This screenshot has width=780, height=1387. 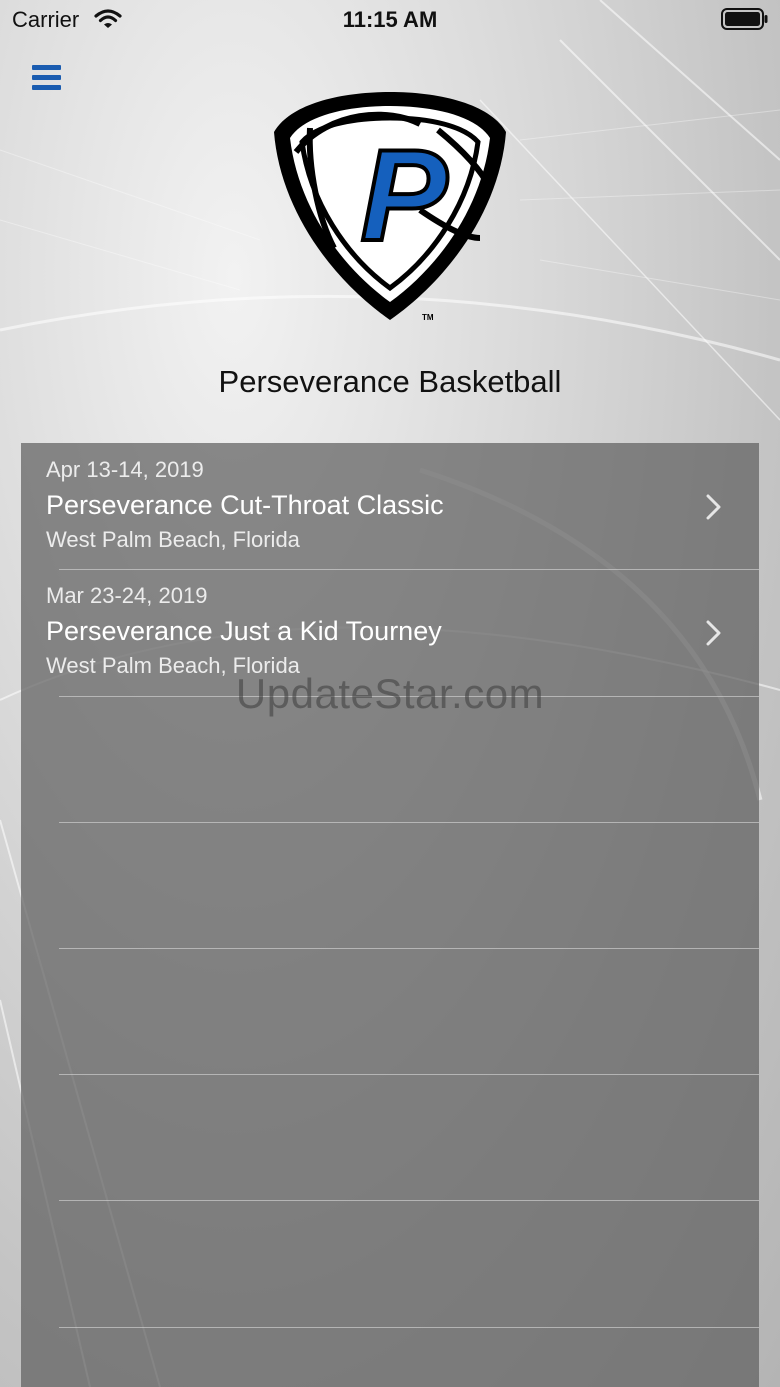 I want to click on status-bar: Carrier 11:15 AM, so click(x=390, y=20).